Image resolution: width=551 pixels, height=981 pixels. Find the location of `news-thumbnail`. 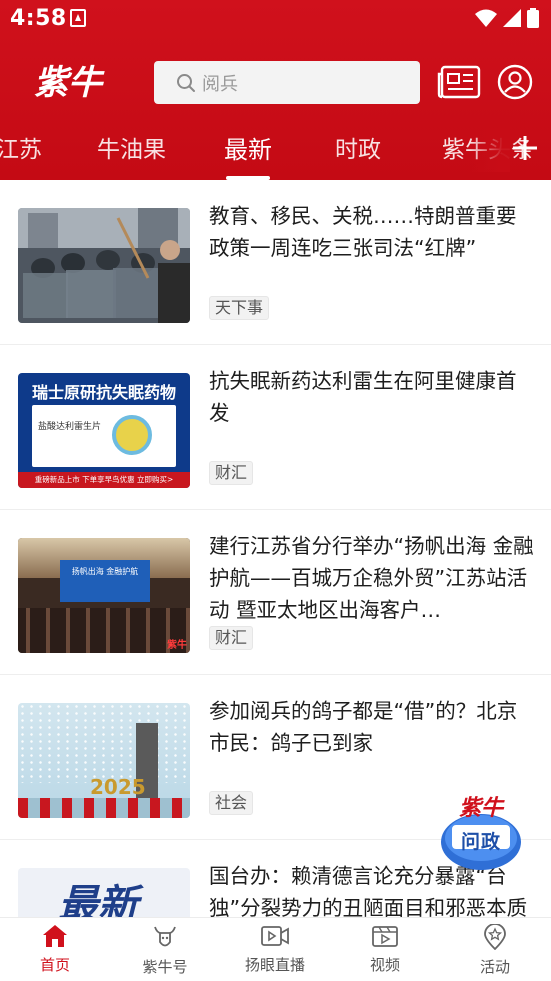

news-thumbnail is located at coordinates (104, 265).